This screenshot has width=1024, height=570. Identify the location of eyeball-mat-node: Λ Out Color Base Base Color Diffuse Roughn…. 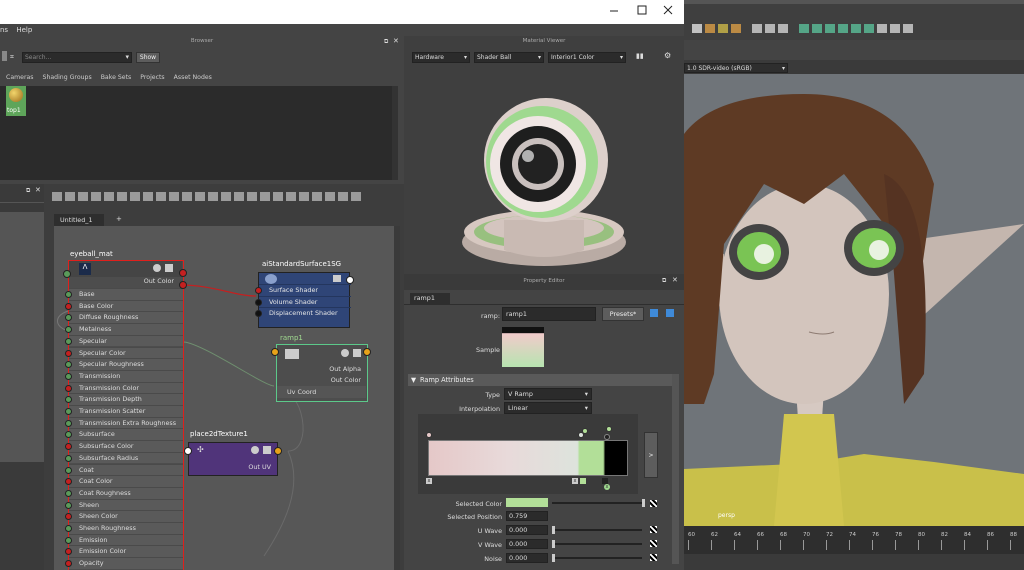
(124, 415).